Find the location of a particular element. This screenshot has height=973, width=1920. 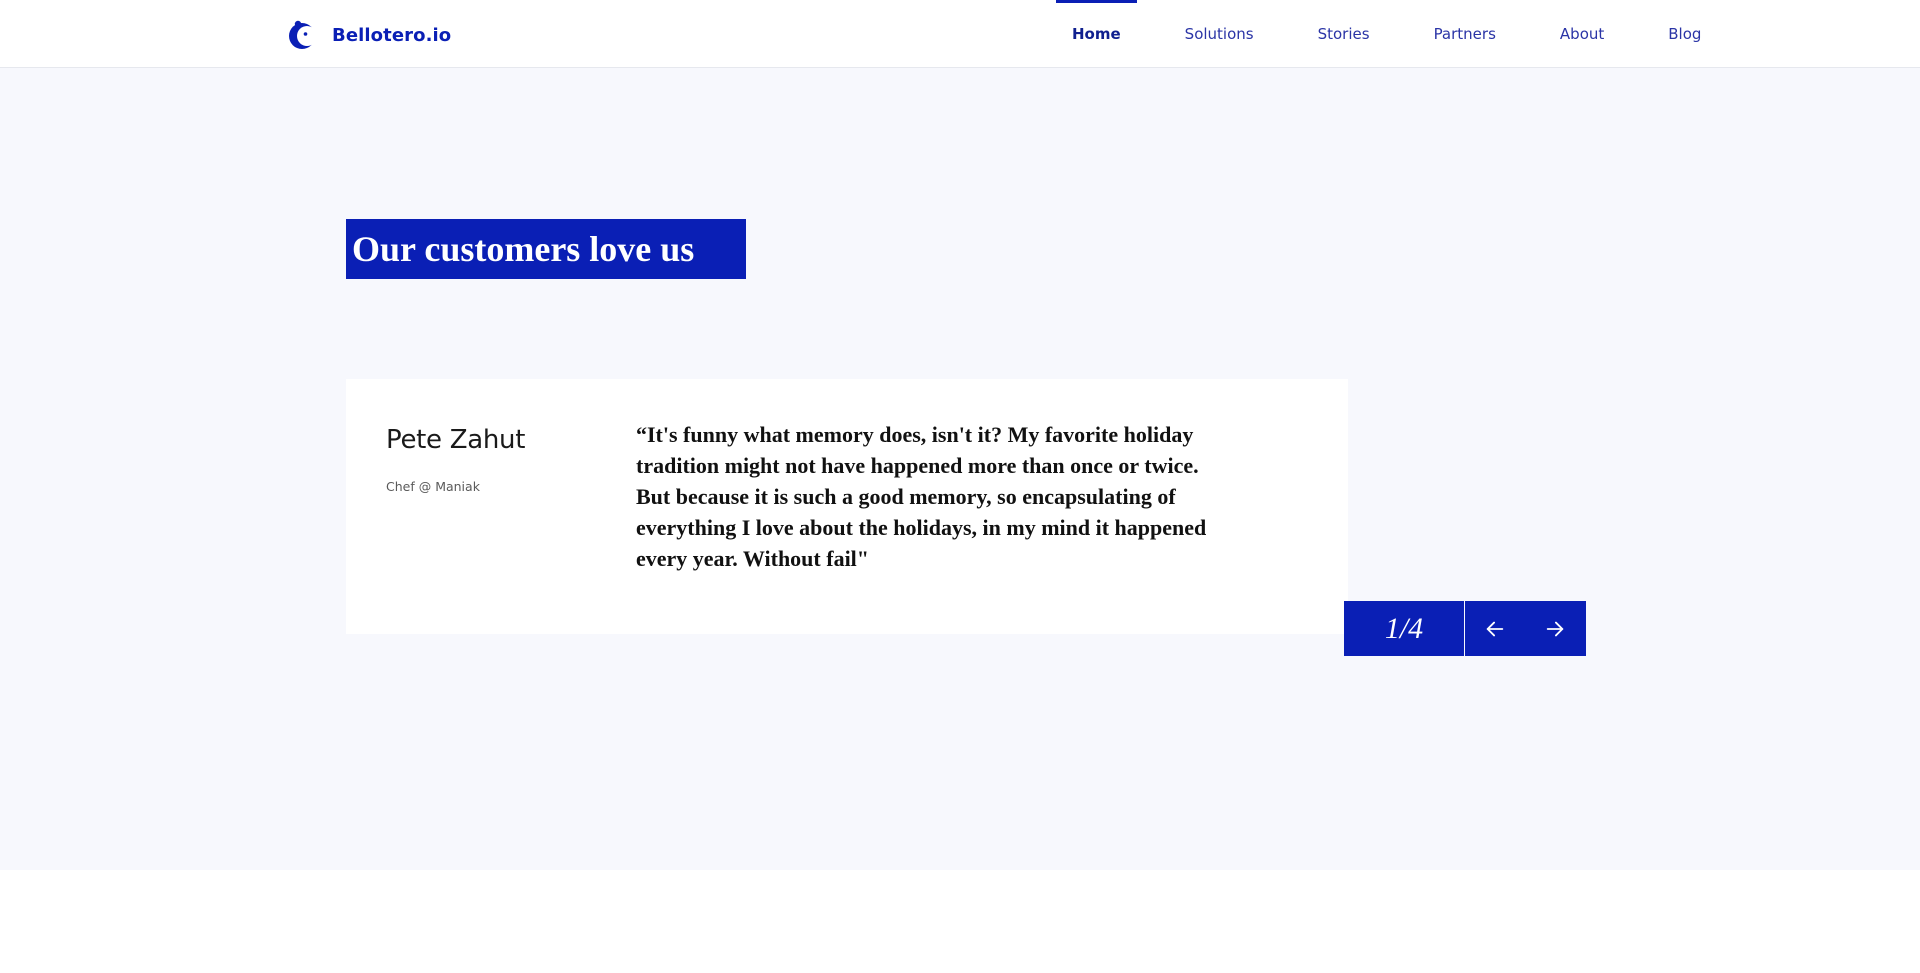

nav-item-home: Home is located at coordinates (1096, 34).